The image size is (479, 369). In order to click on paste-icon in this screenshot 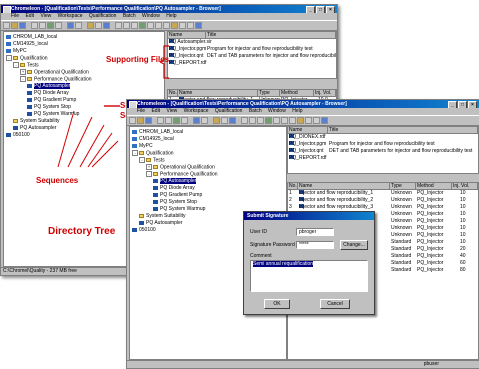, I will do `click(176, 120)`.